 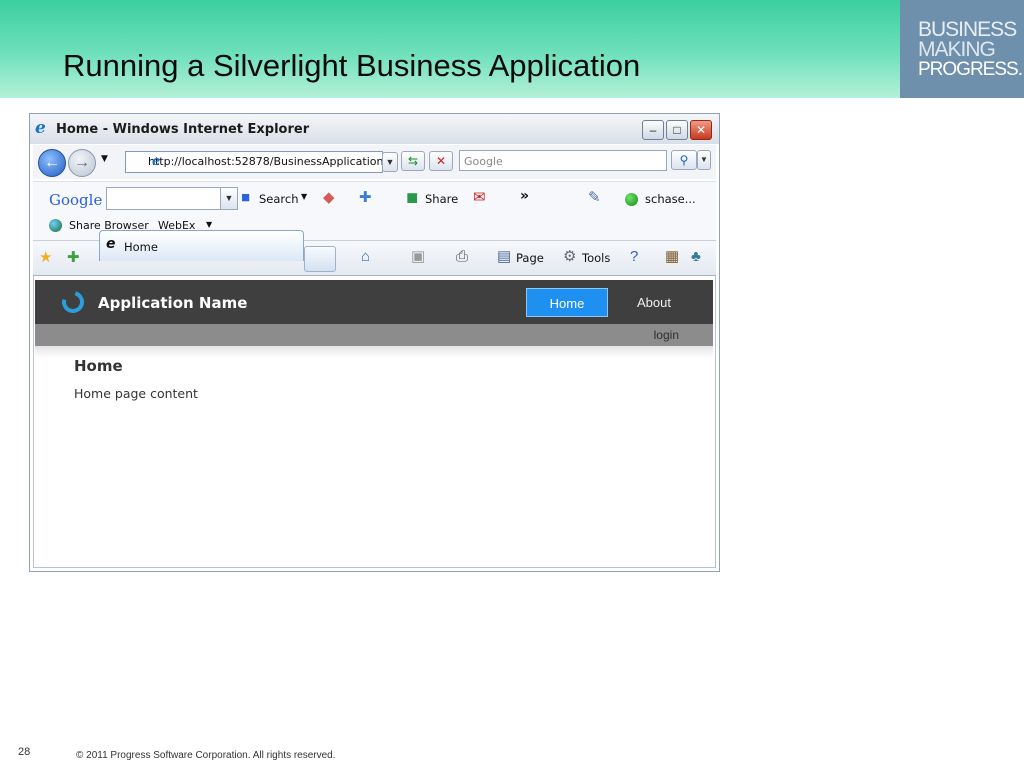 I want to click on page-icon: ▤, so click(x=504, y=256).